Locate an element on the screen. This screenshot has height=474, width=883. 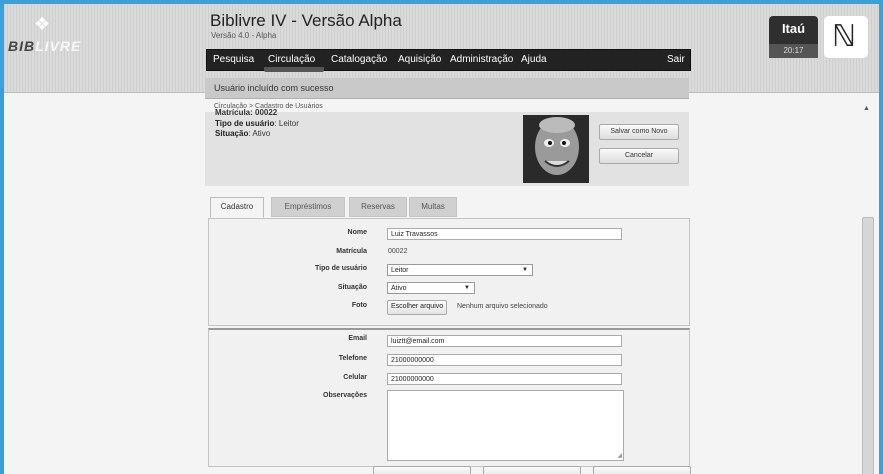
notes-label: Observações is located at coordinates (345, 395).